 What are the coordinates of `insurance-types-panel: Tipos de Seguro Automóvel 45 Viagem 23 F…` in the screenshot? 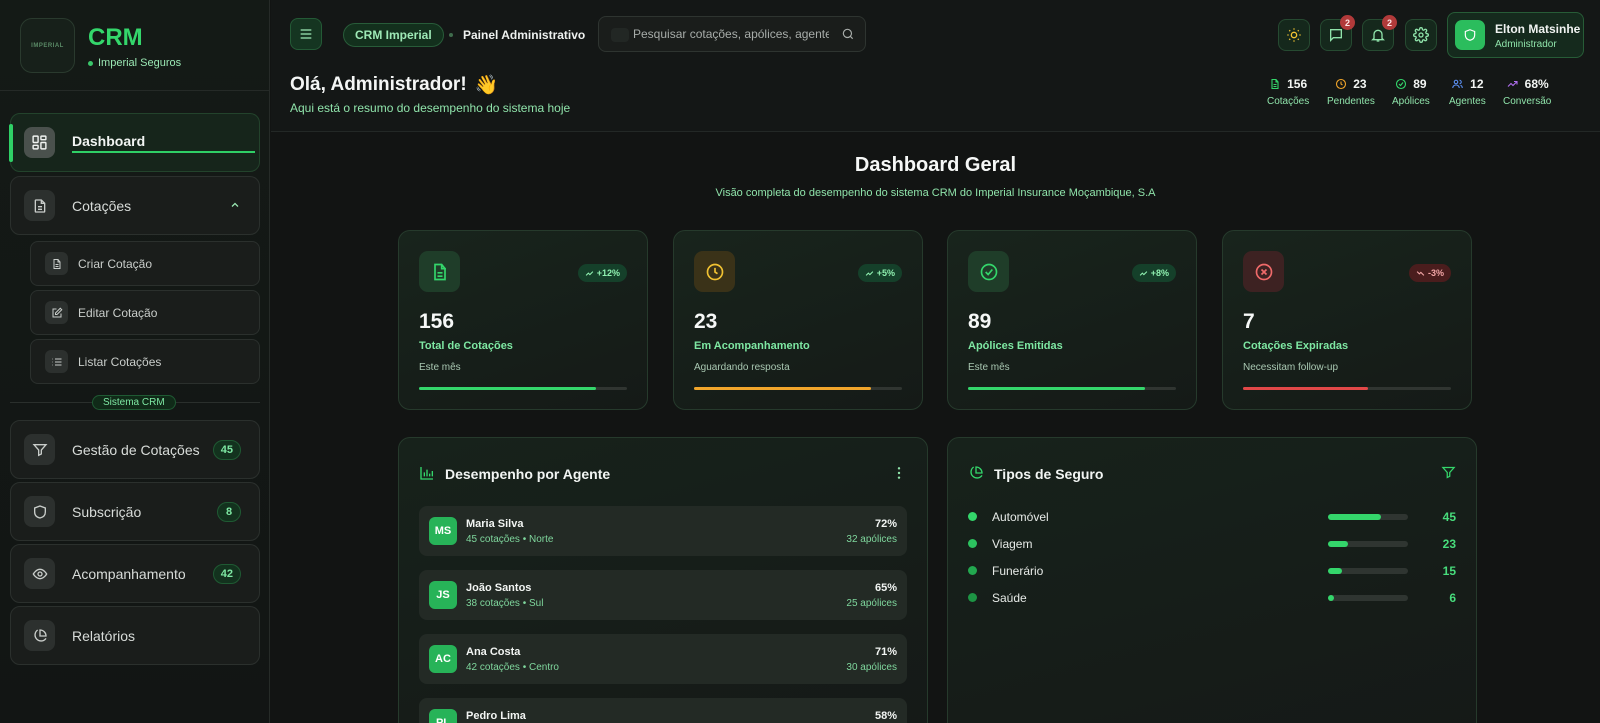 It's located at (1212, 580).